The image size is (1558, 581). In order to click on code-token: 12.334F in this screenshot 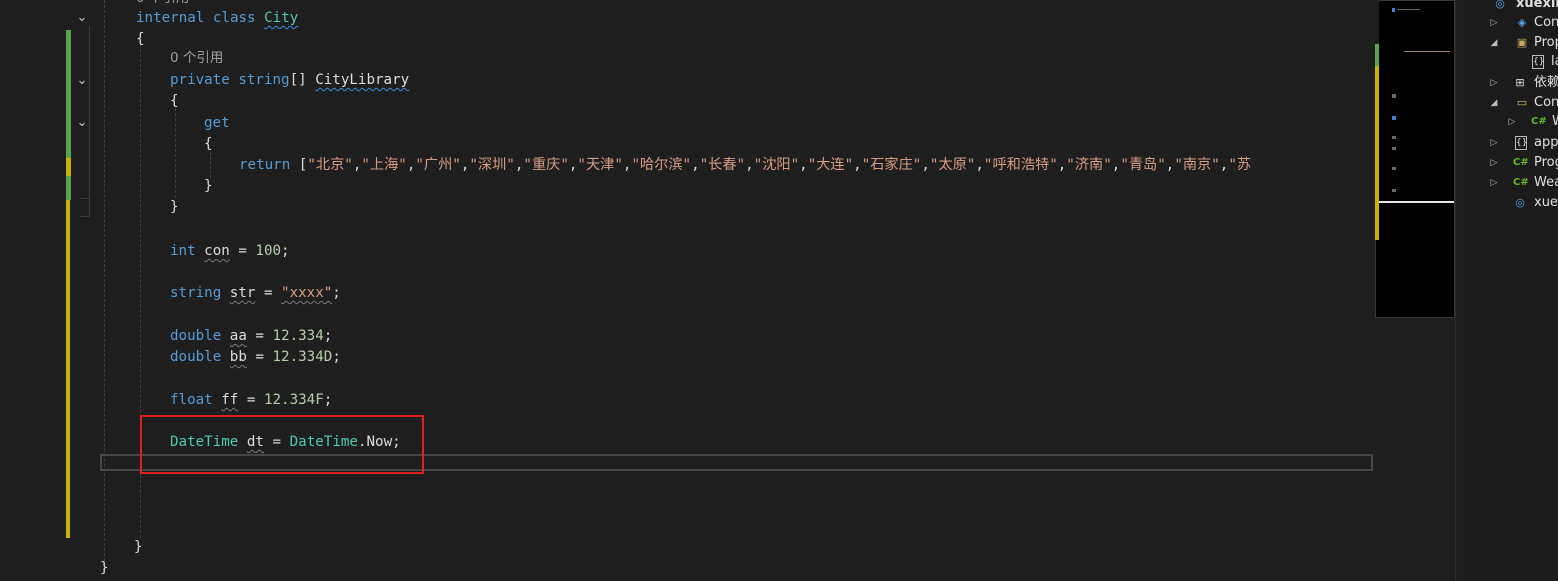, I will do `click(293, 400)`.